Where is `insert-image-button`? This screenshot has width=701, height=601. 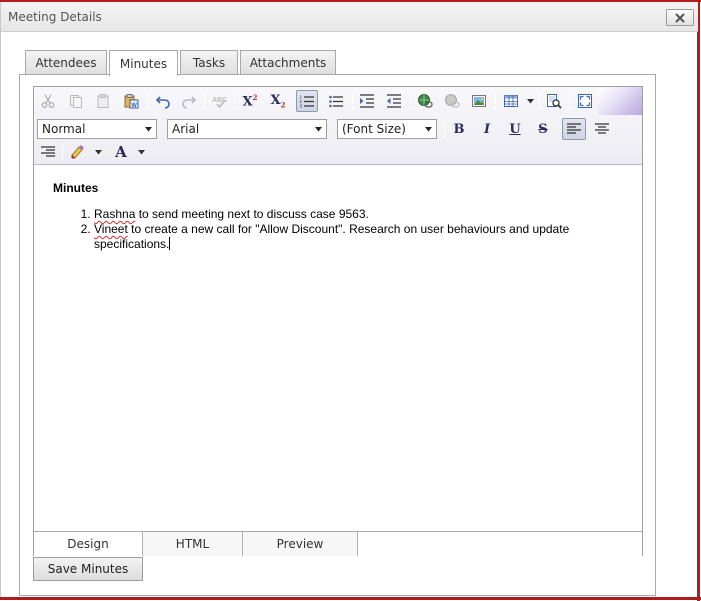 insert-image-button is located at coordinates (479, 101).